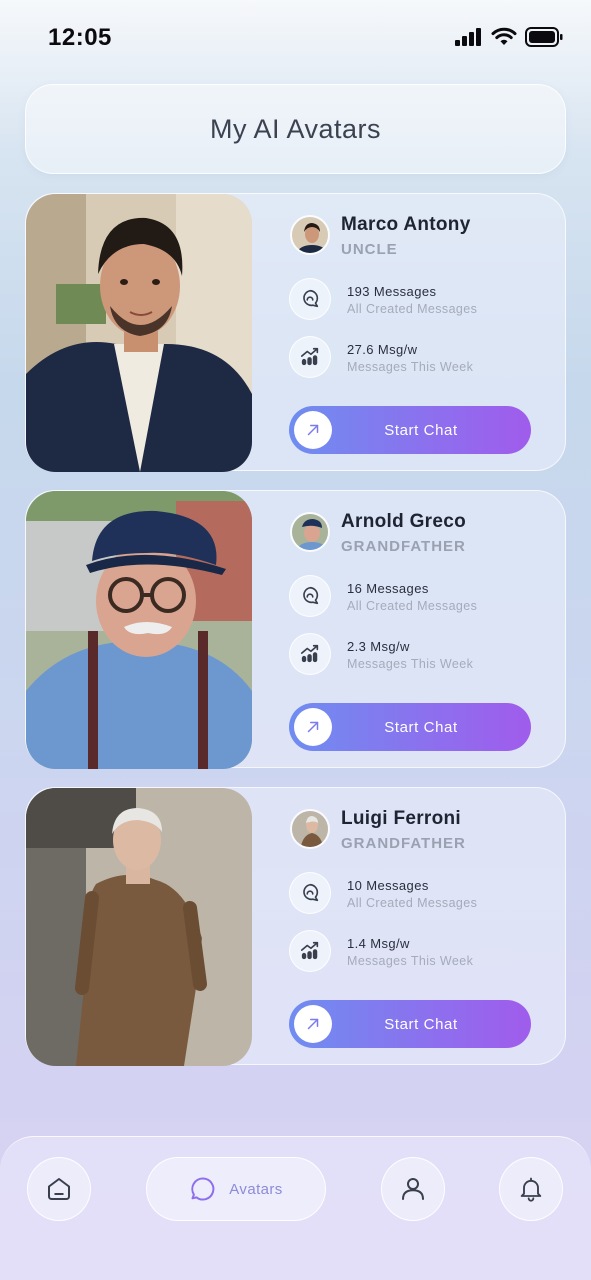 The height and width of the screenshot is (1280, 591). I want to click on cellular-signal-icon, so click(468, 37).